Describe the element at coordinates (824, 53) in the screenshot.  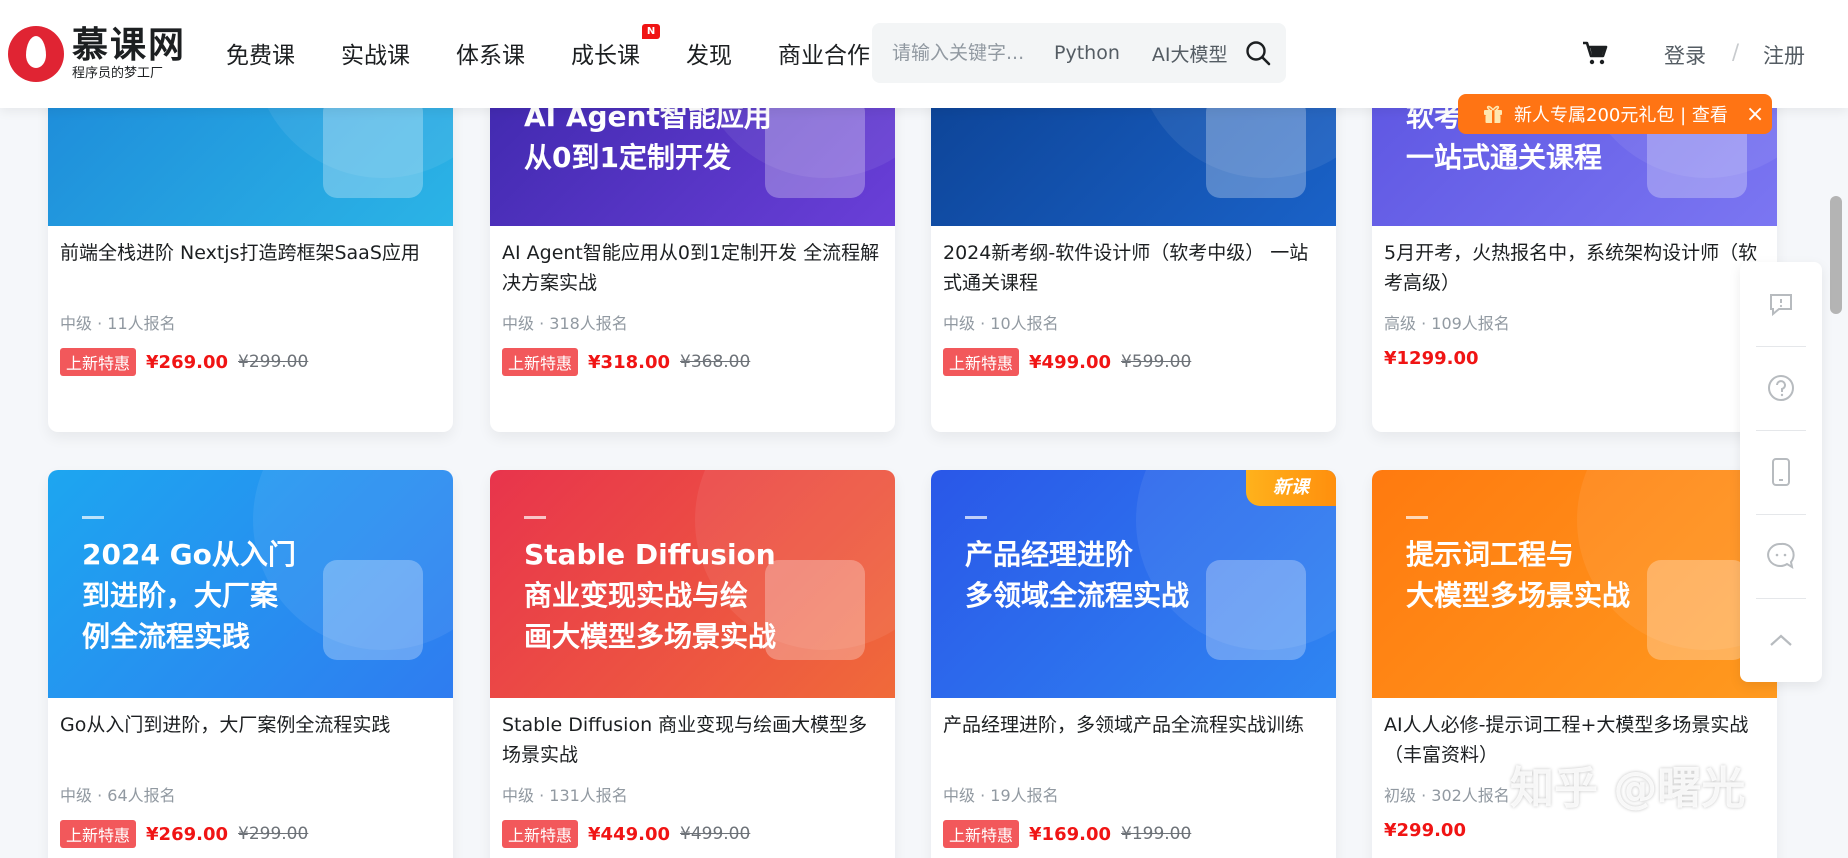
I see `nav-business: 商业合作` at that location.